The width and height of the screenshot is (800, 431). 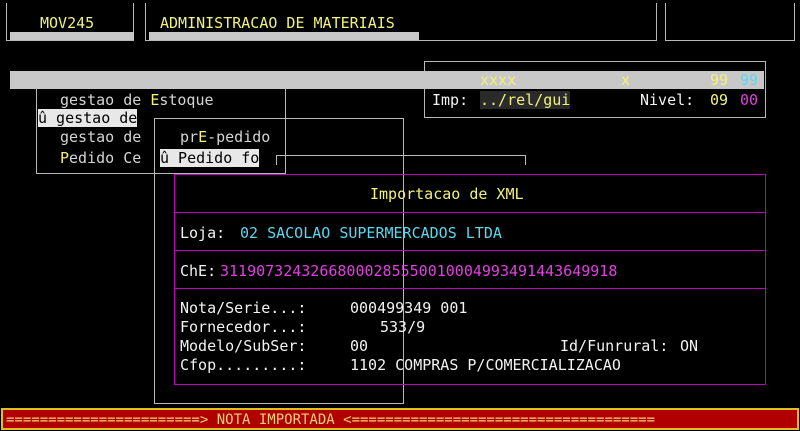 What do you see at coordinates (749, 100) in the screenshot?
I see `nivel-right: 00` at bounding box center [749, 100].